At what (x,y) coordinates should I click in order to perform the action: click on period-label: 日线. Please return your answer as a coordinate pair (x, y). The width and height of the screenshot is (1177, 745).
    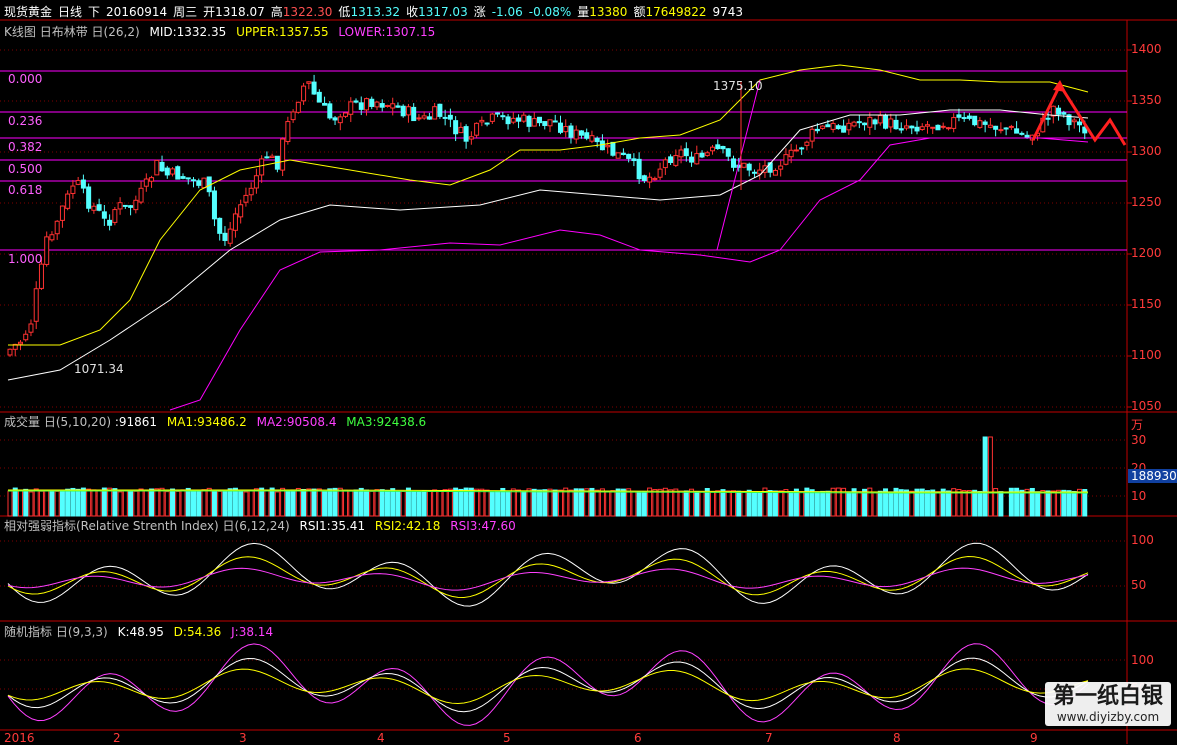
    Looking at the image, I should click on (70, 12).